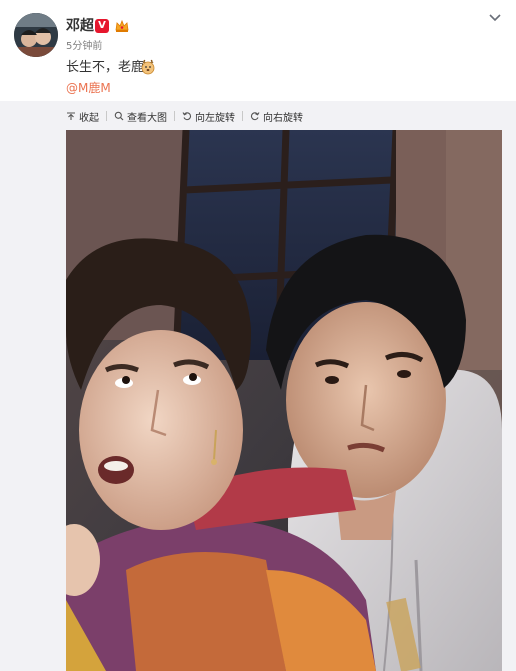 The image size is (516, 671). I want to click on verified-badge: V, so click(102, 26).